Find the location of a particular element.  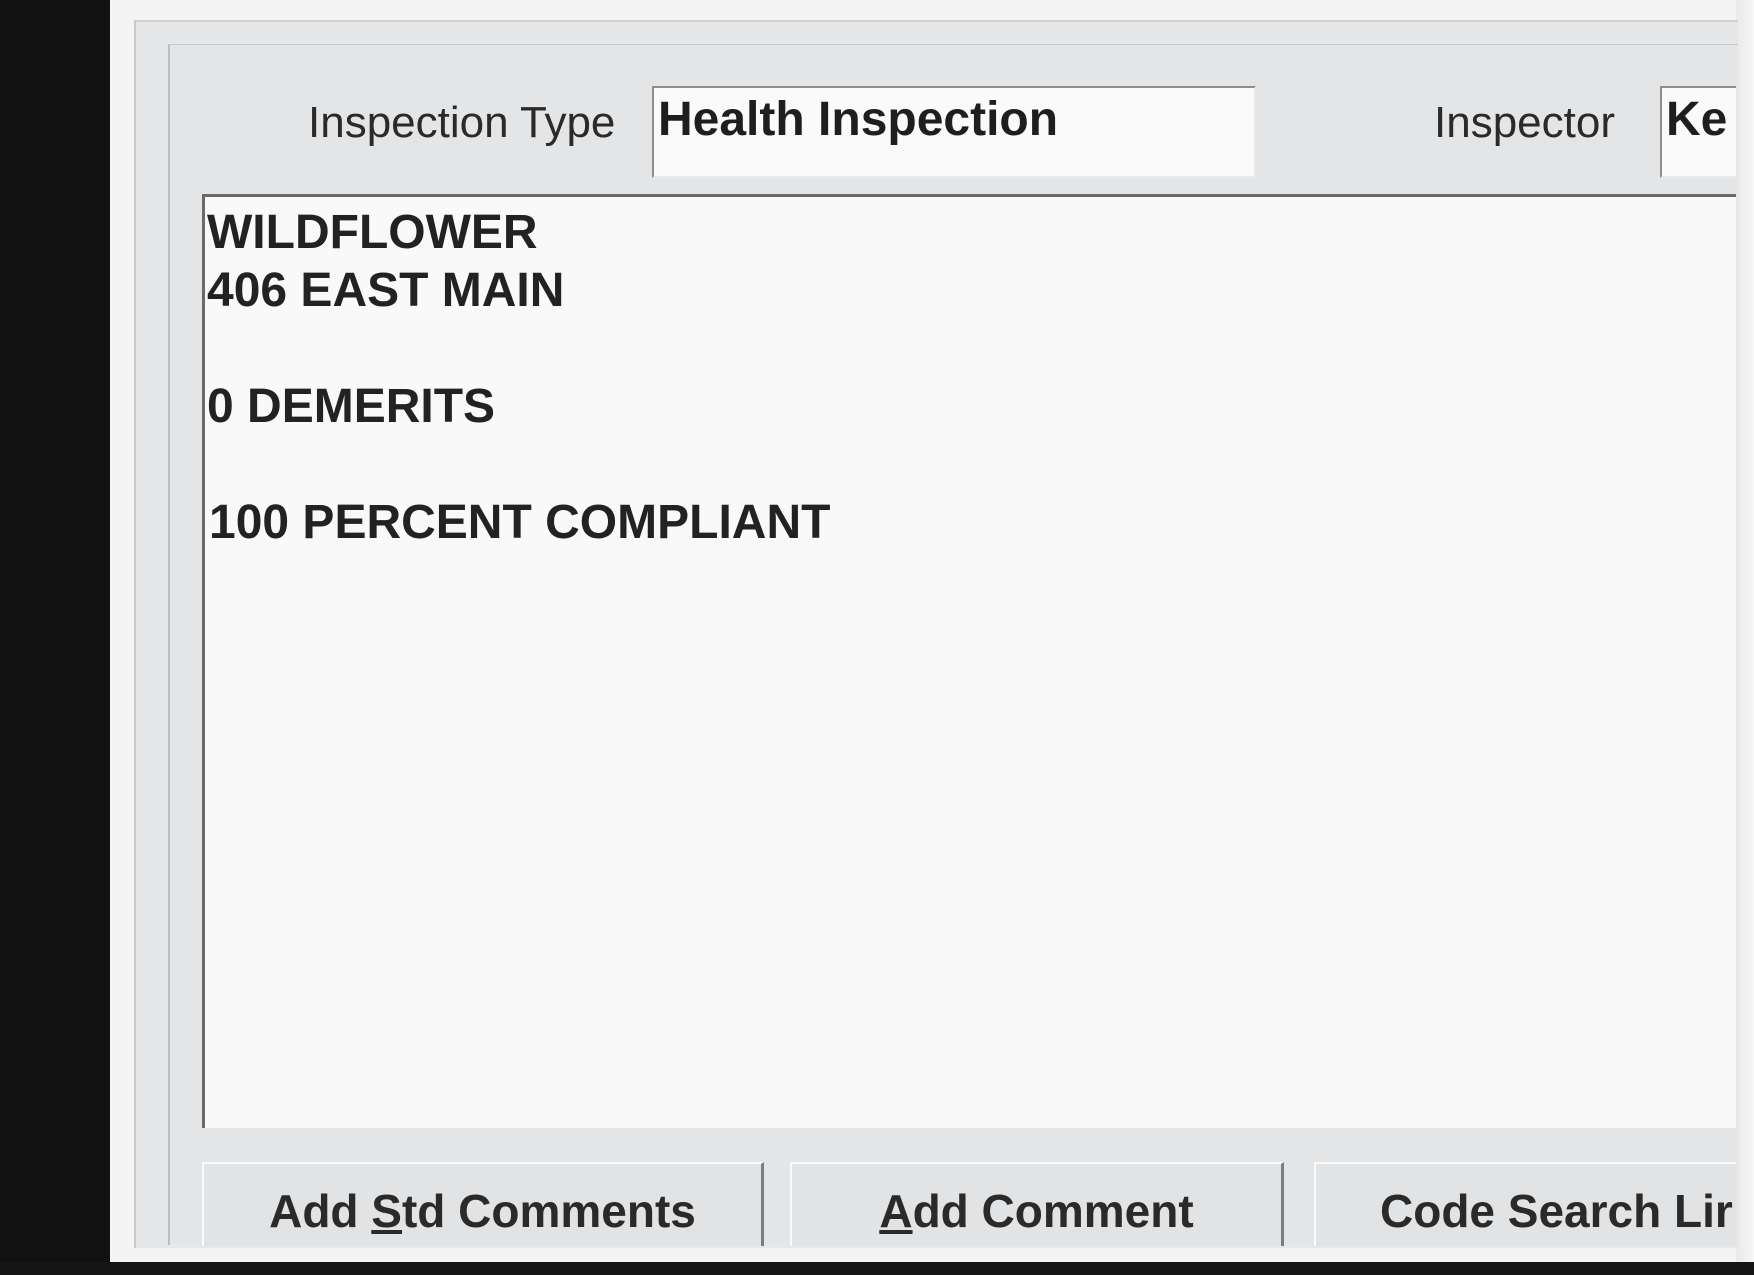

comment-line-business: WILDFLOWER is located at coordinates (372, 232).